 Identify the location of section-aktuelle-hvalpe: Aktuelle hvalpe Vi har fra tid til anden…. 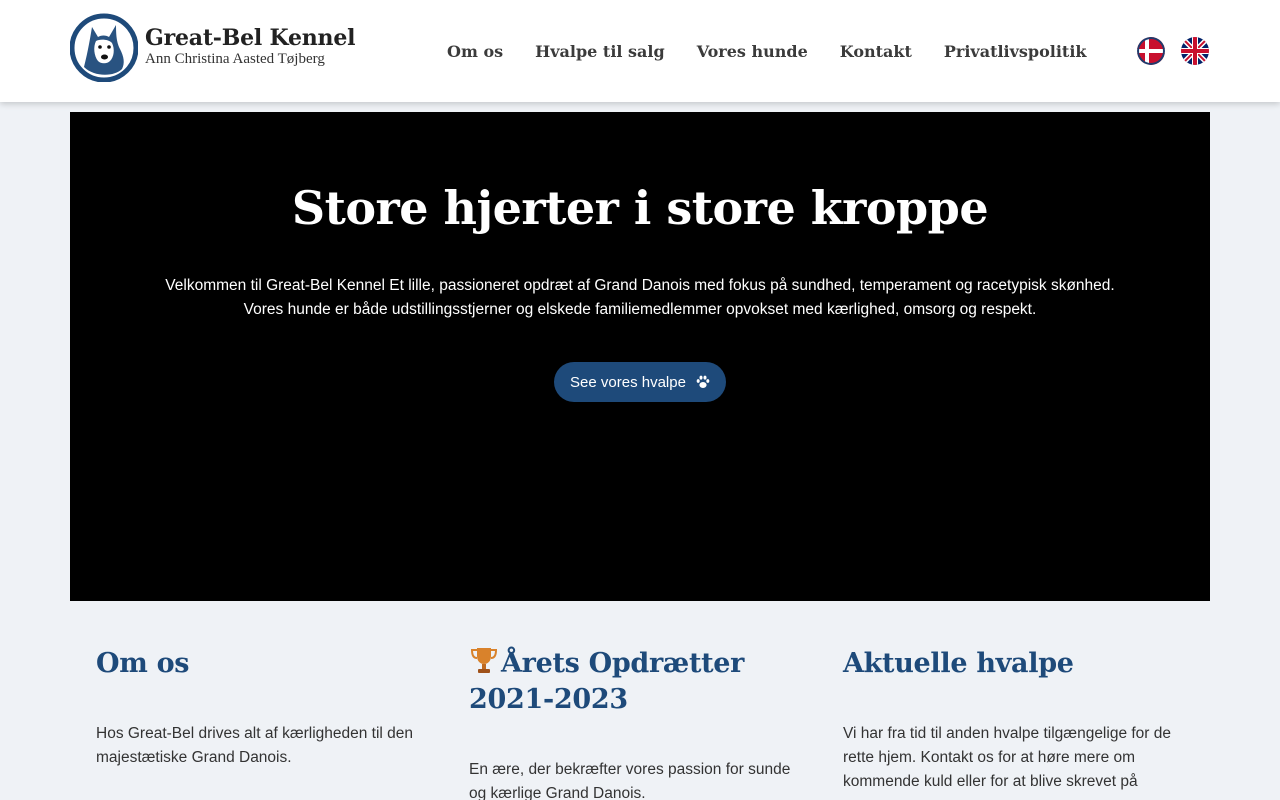
(1013, 720).